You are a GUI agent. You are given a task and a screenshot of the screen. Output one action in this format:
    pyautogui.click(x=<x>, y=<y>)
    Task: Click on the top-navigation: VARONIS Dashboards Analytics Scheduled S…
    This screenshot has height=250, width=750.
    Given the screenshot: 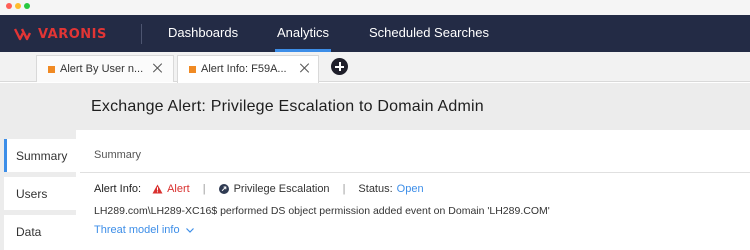 What is the action you would take?
    pyautogui.click(x=375, y=33)
    